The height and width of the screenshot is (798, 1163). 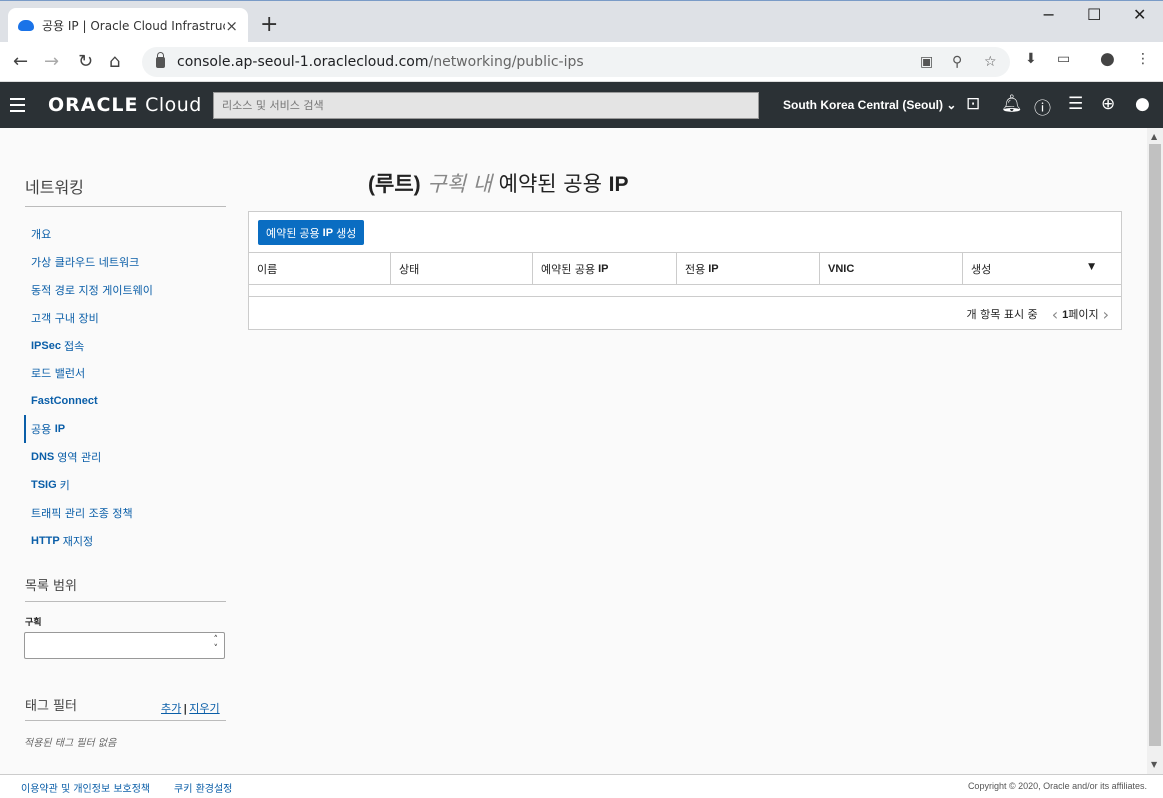 I want to click on sidebar-item-ipsec: IPSec 접속, so click(x=125, y=346).